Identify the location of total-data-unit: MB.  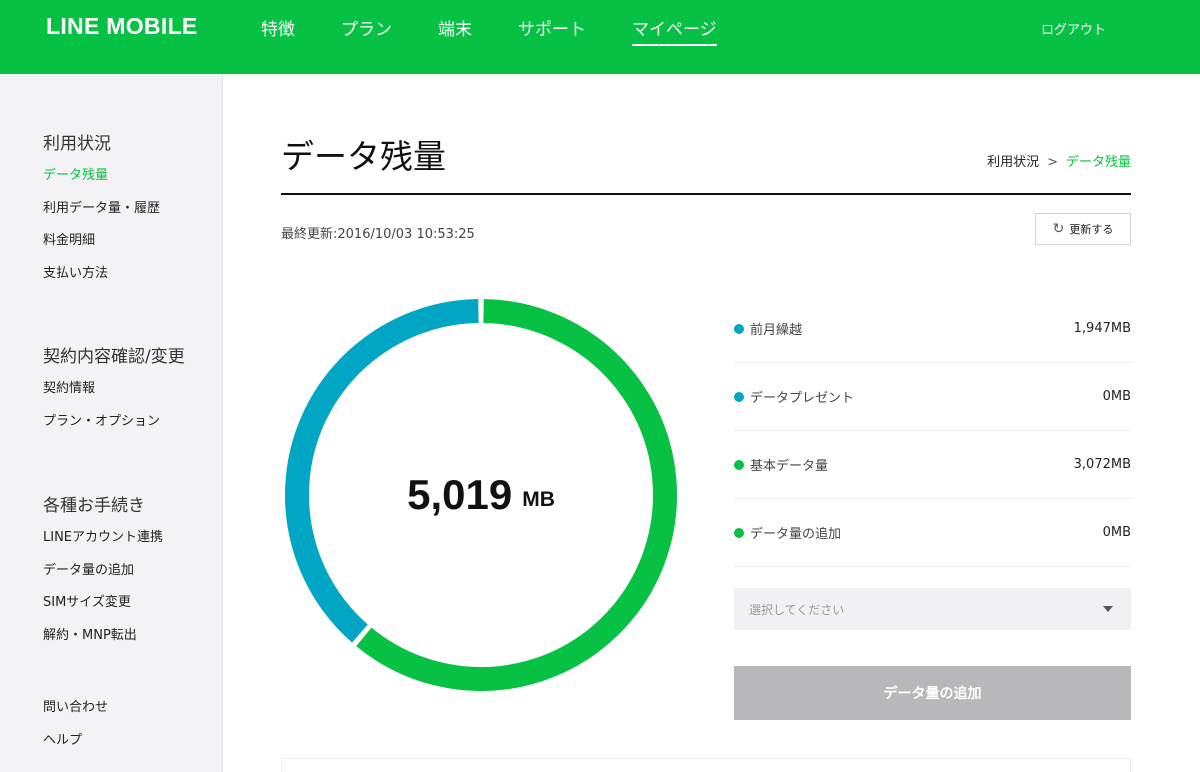
(538, 499).